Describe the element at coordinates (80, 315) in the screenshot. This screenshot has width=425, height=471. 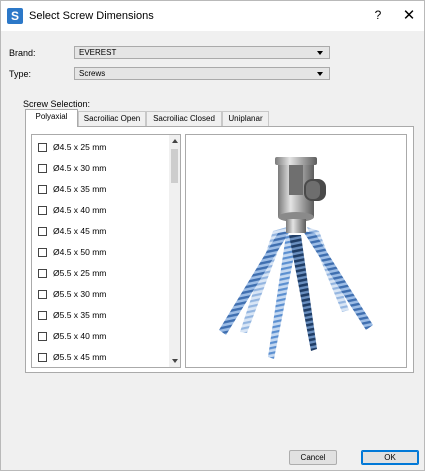
I see `list-item-label: Ø5.5 x 35 mm` at that location.